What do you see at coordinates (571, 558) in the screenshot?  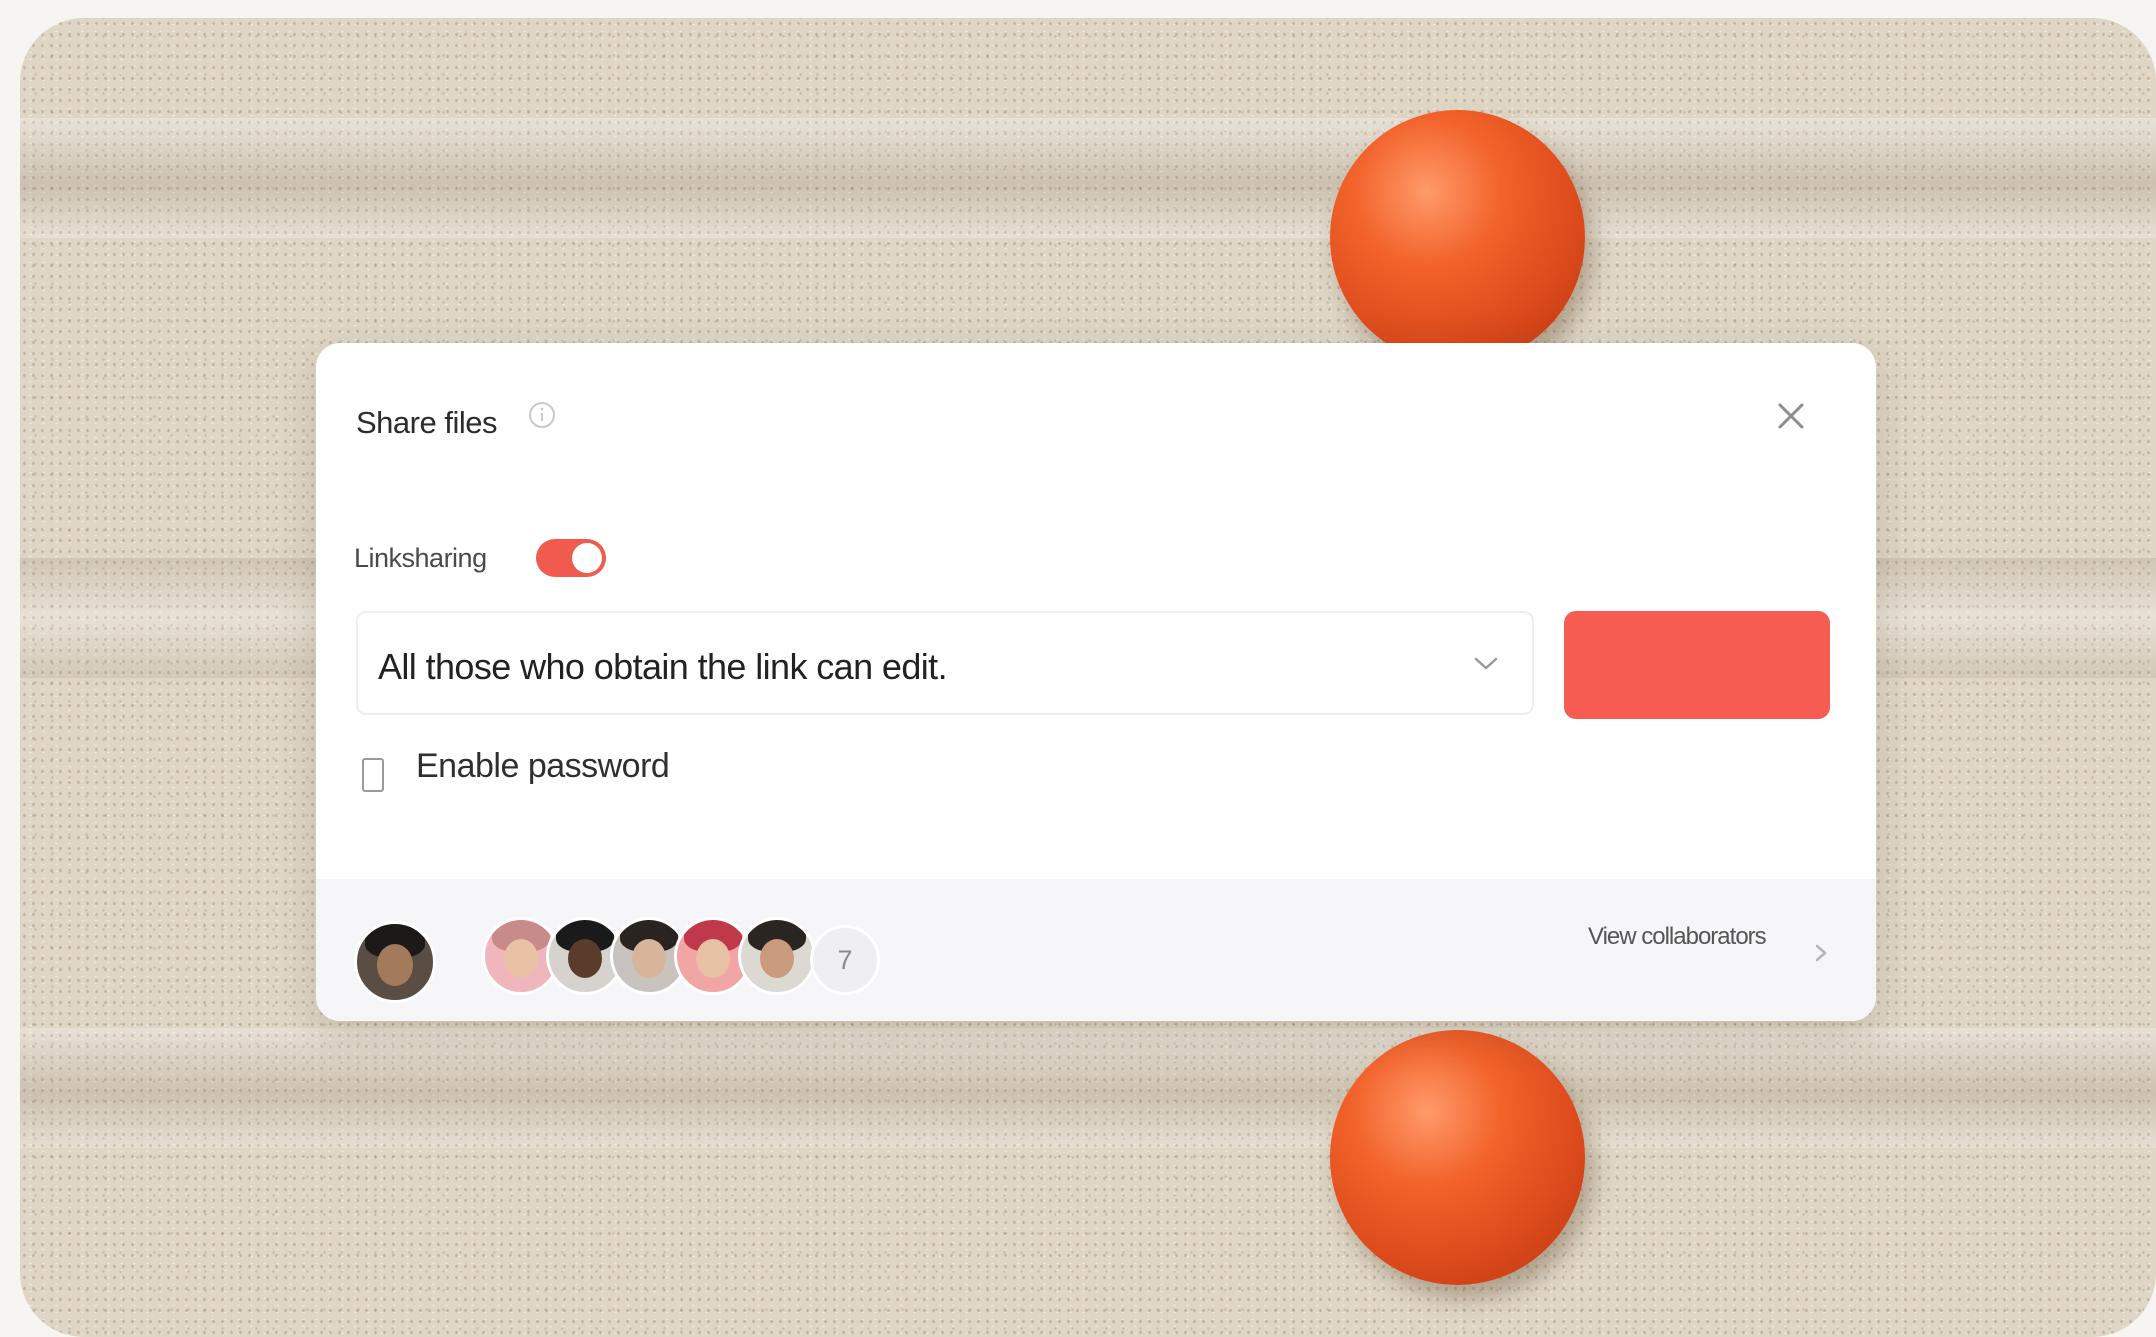 I see `link-sharing-toggle` at bounding box center [571, 558].